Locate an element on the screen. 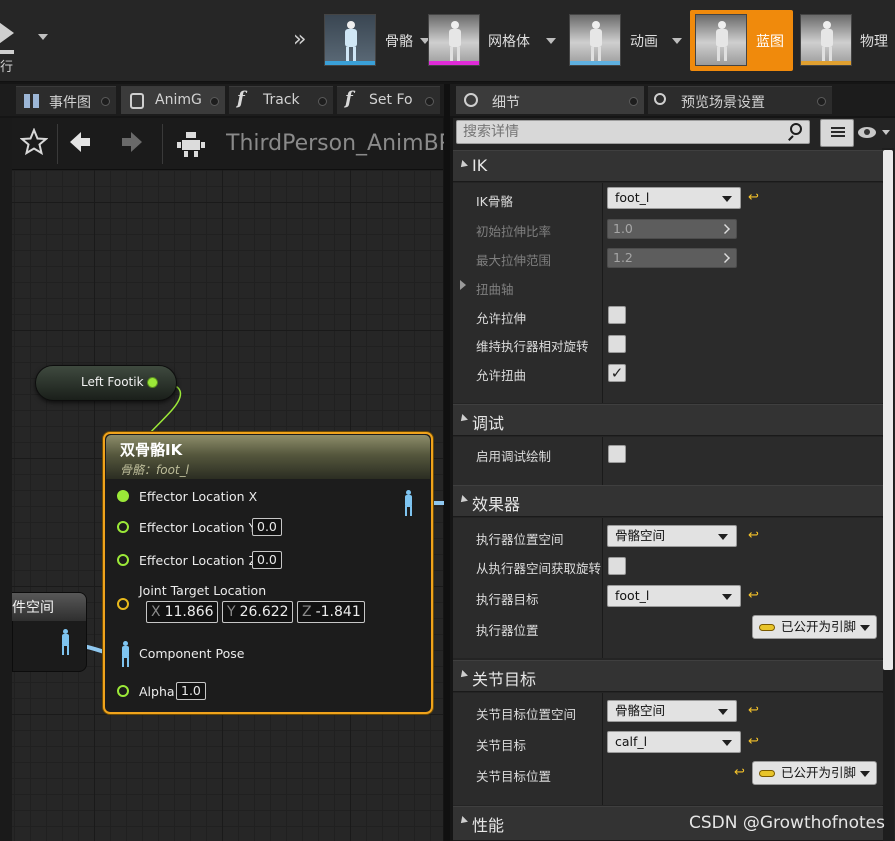 The image size is (895, 841). effector-location-x-pin is located at coordinates (123, 496).